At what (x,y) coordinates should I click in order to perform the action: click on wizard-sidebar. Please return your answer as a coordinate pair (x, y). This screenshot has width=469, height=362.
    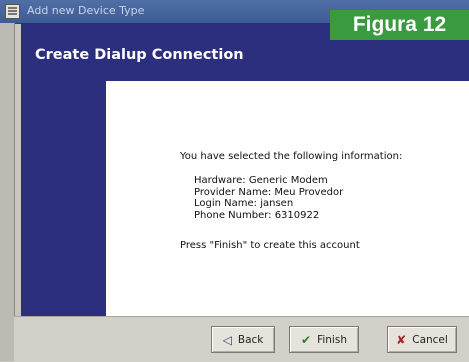
    Looking at the image, I should click on (63, 198).